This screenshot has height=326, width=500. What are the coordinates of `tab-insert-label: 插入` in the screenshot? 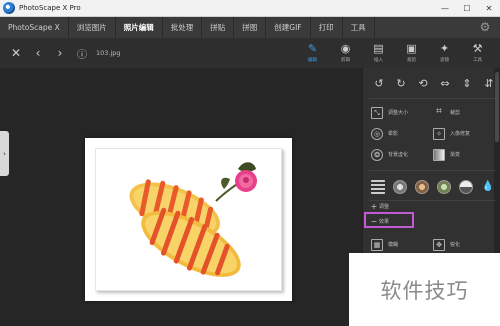 It's located at (378, 60).